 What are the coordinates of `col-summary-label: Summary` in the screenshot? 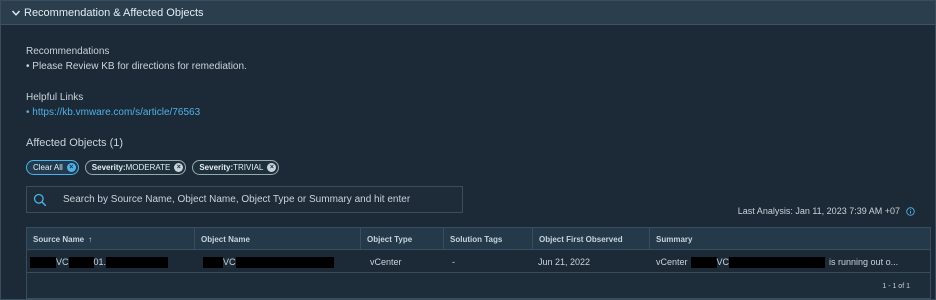 It's located at (674, 239).